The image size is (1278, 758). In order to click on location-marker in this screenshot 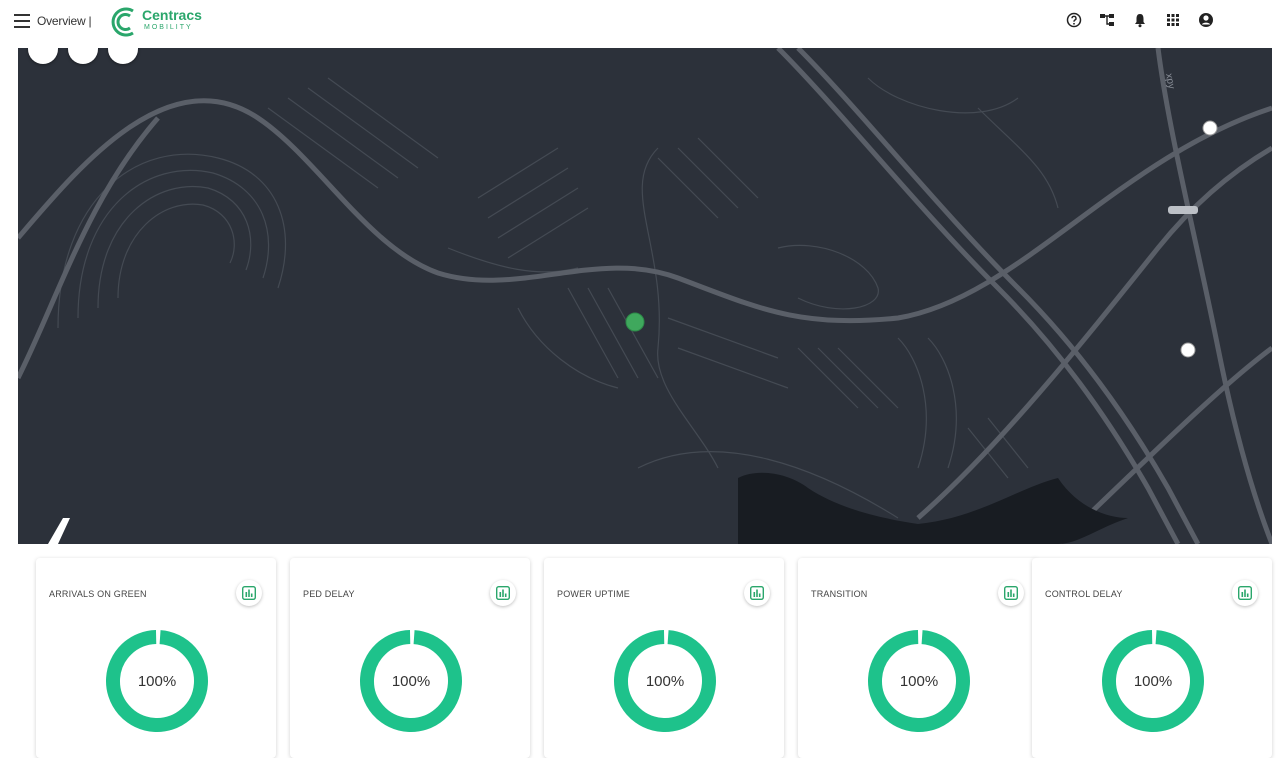, I will do `click(635, 322)`.